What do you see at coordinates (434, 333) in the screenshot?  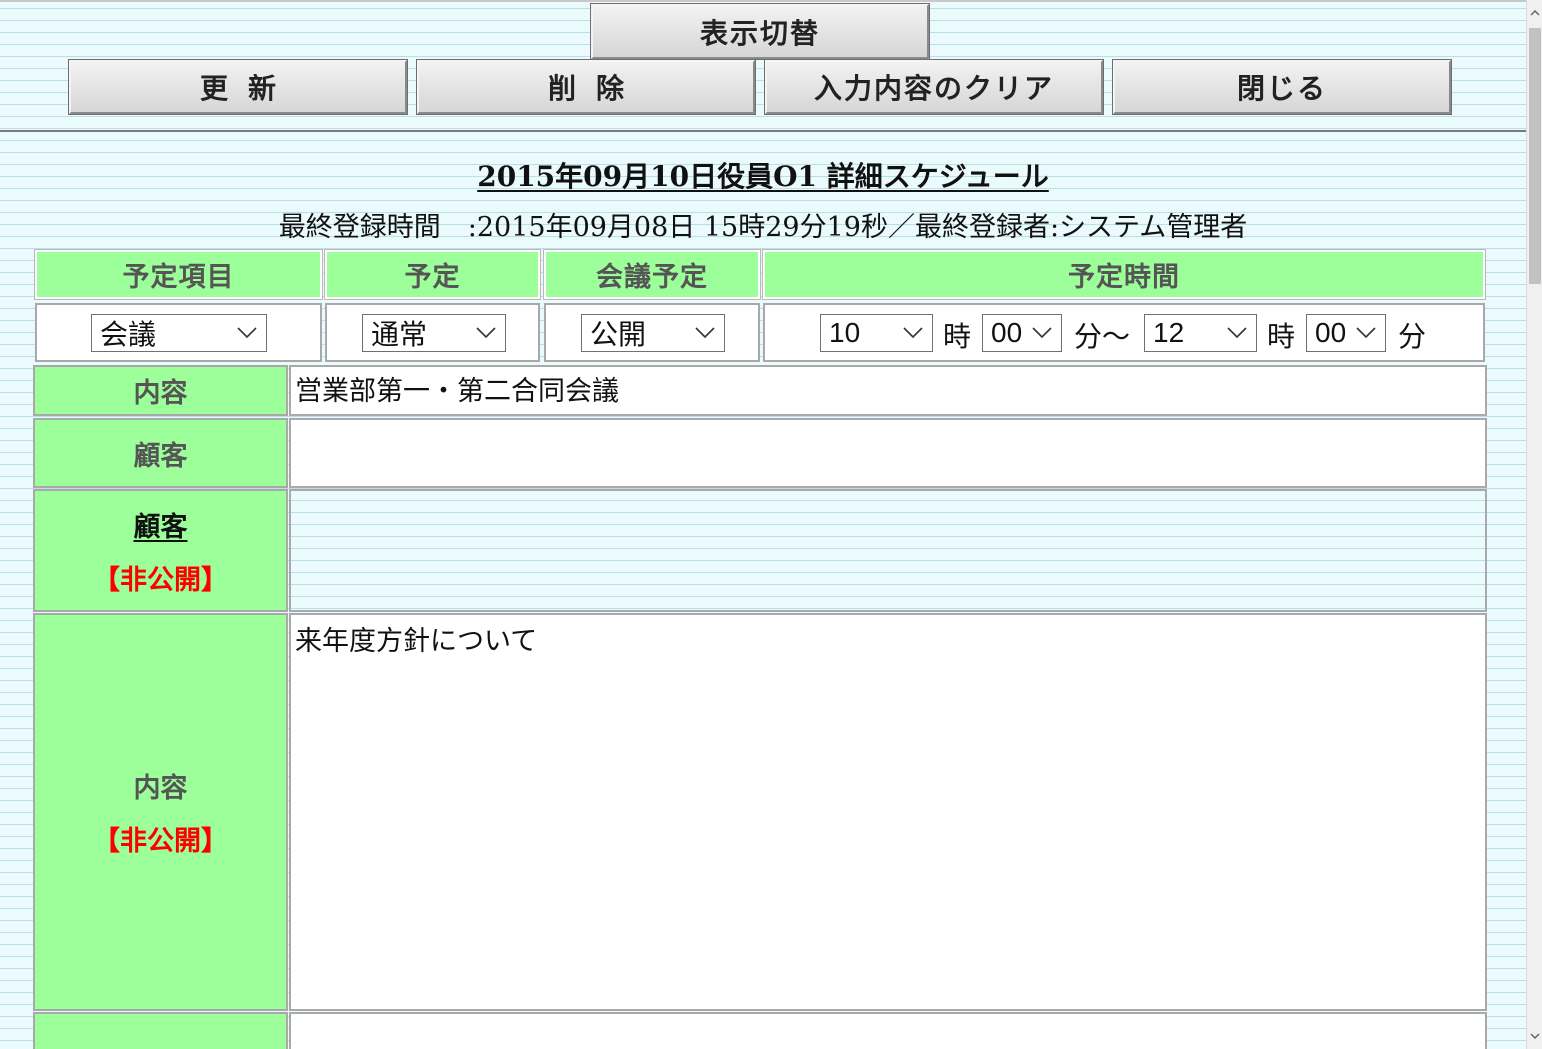 I see `schedule-type-select: 通常` at bounding box center [434, 333].